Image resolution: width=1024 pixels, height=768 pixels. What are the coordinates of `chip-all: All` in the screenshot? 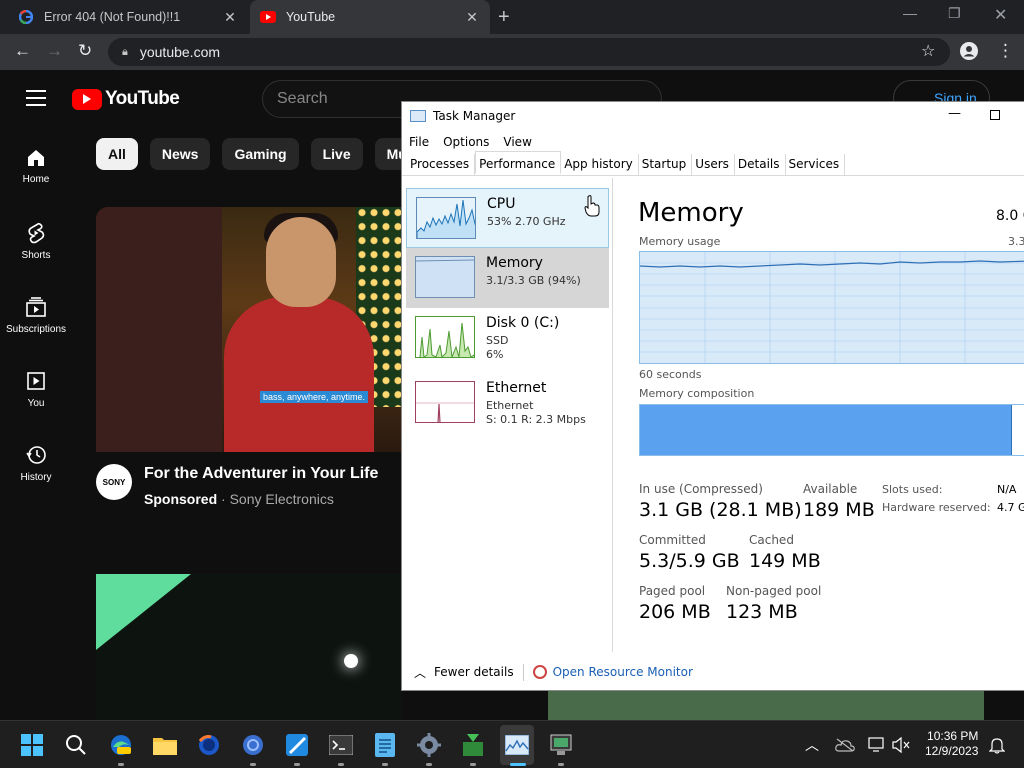 It's located at (117, 154).